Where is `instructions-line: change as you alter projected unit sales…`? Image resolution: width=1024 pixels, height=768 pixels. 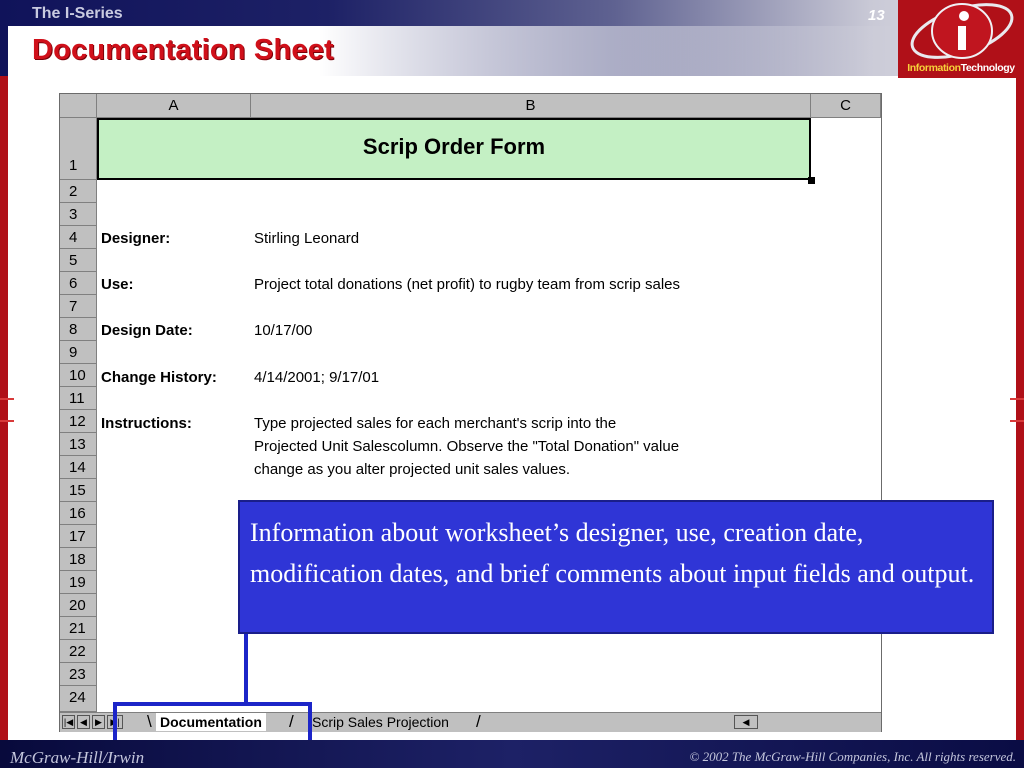
instructions-line: change as you alter projected unit sales… is located at coordinates (412, 469).